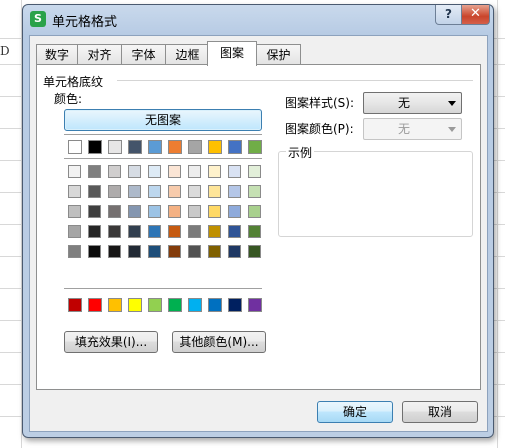 The height and width of the screenshot is (448, 505). I want to click on dialog-titlebar: S 单元格格式 ? ✕, so click(258, 19).